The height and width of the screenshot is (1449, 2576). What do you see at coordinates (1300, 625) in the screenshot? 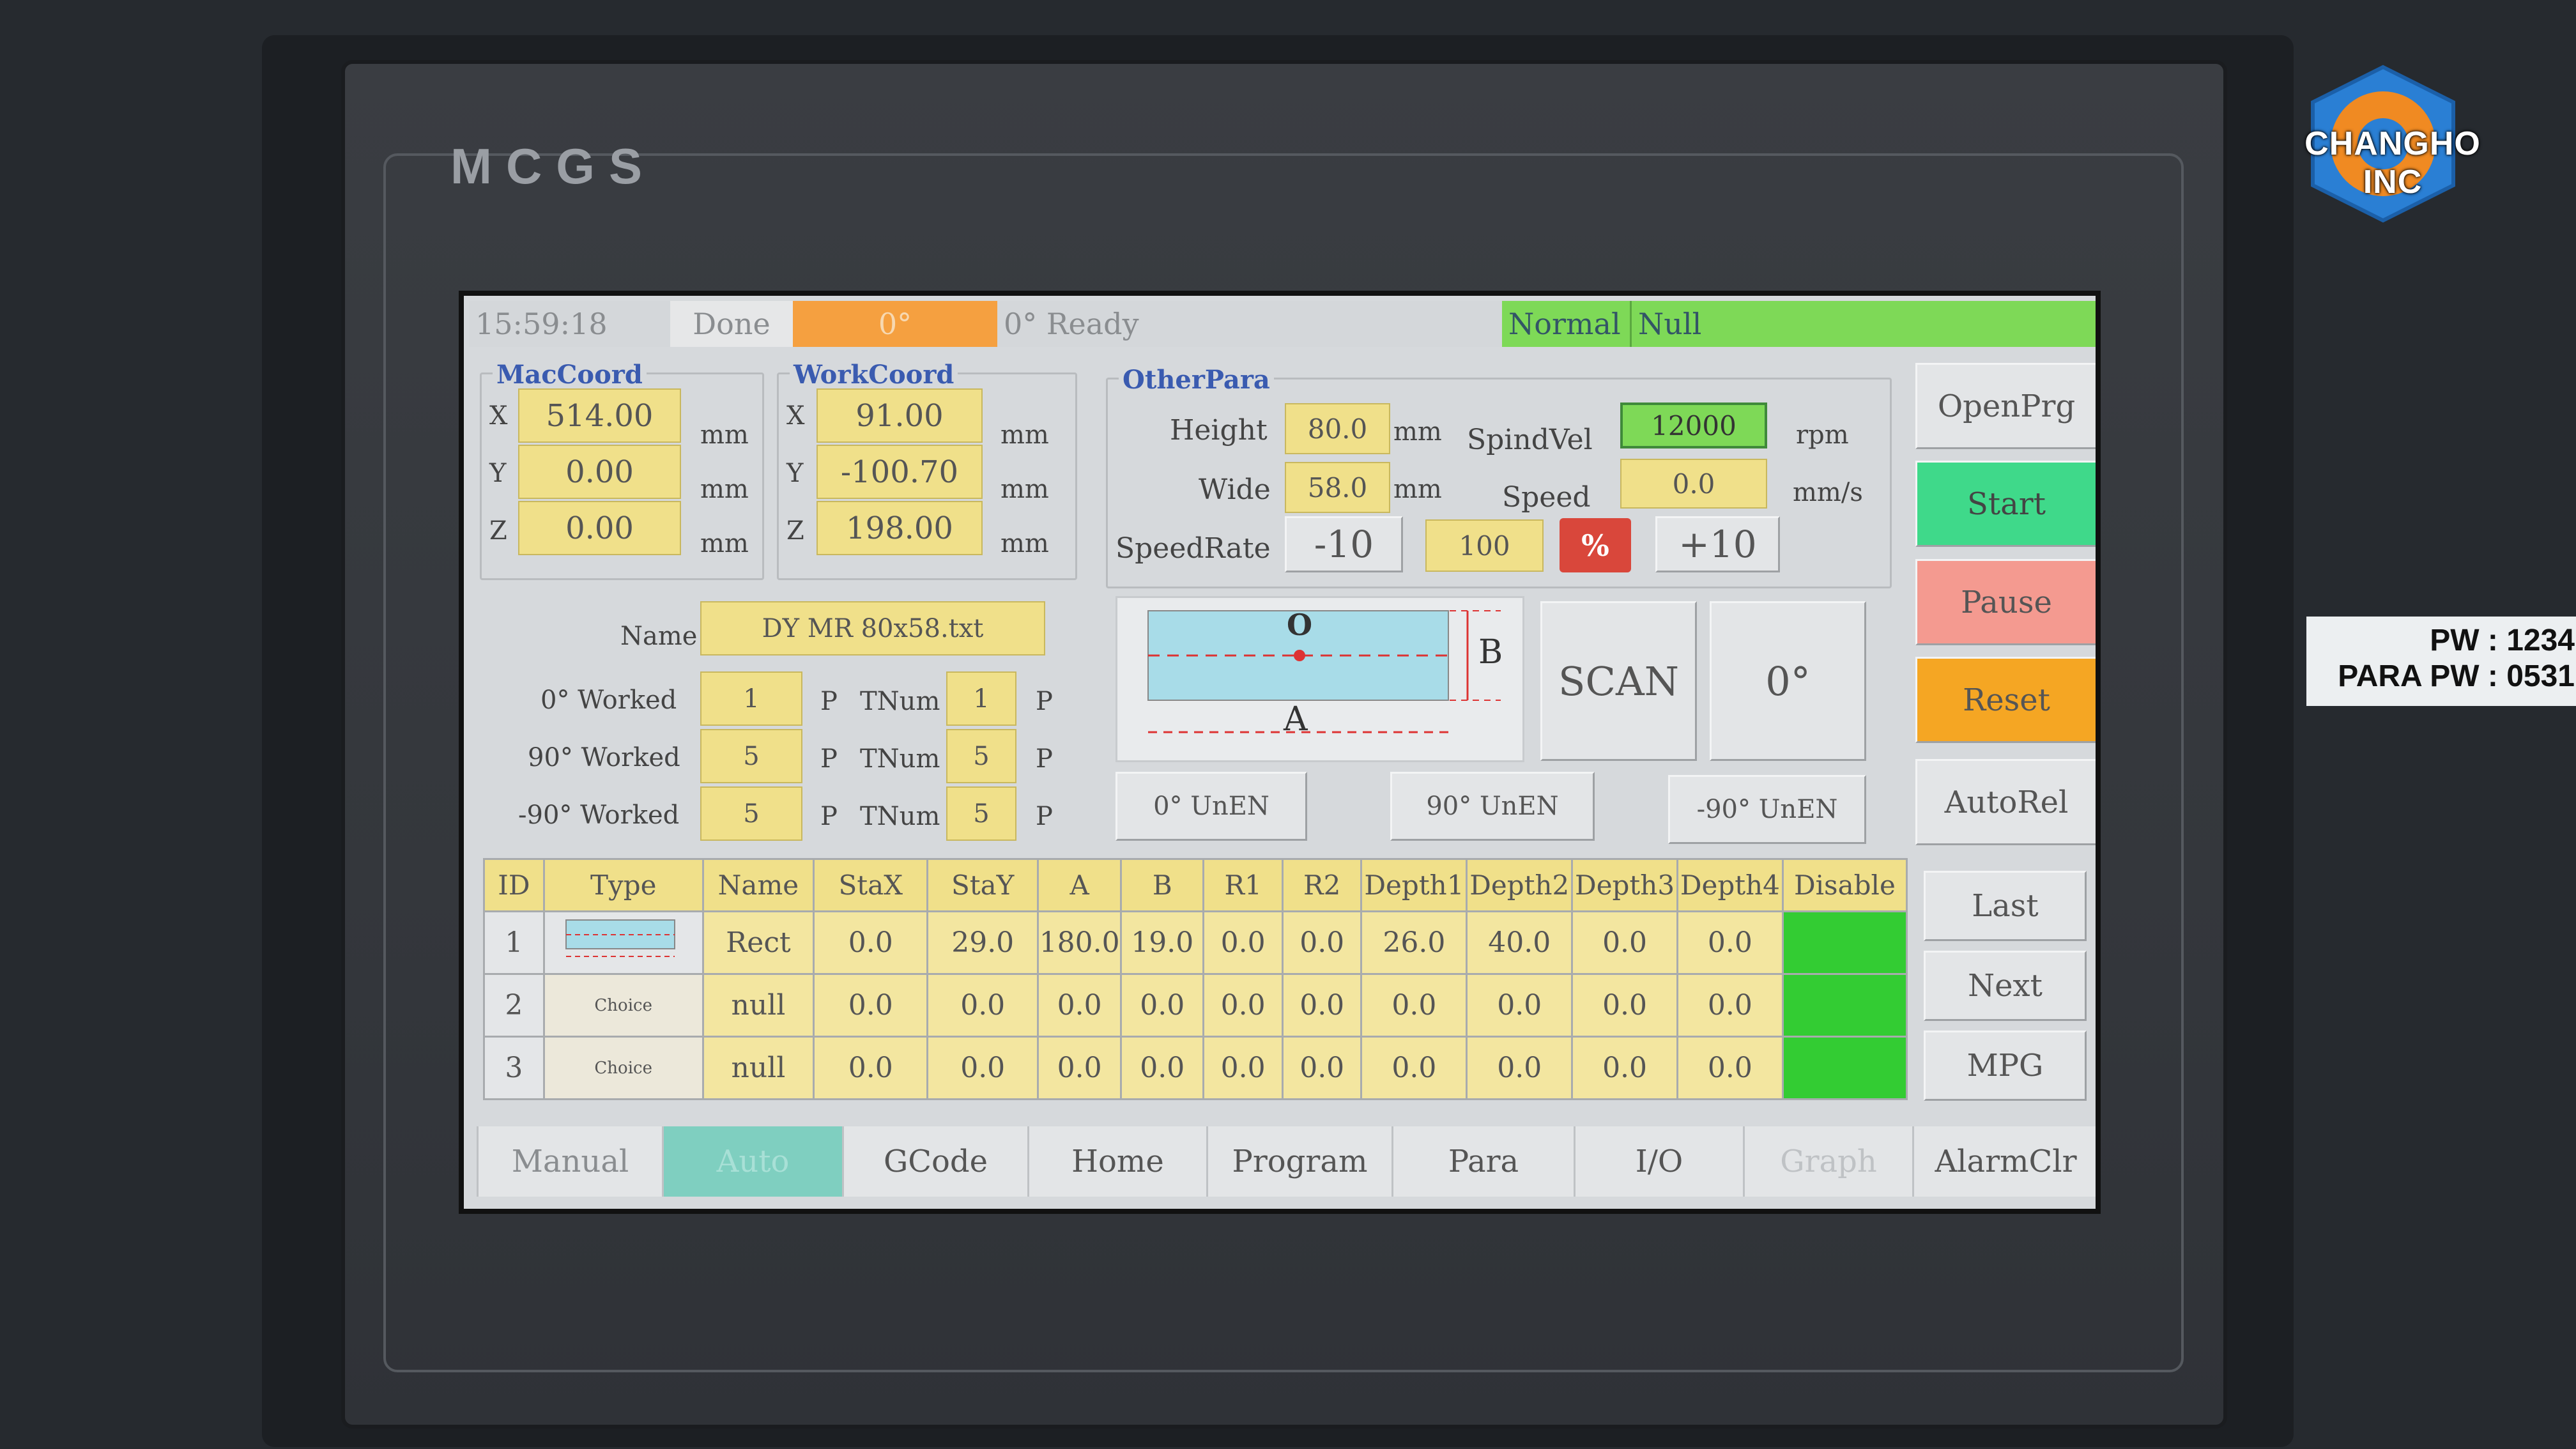
I see `diagram-origin-label: O` at bounding box center [1300, 625].